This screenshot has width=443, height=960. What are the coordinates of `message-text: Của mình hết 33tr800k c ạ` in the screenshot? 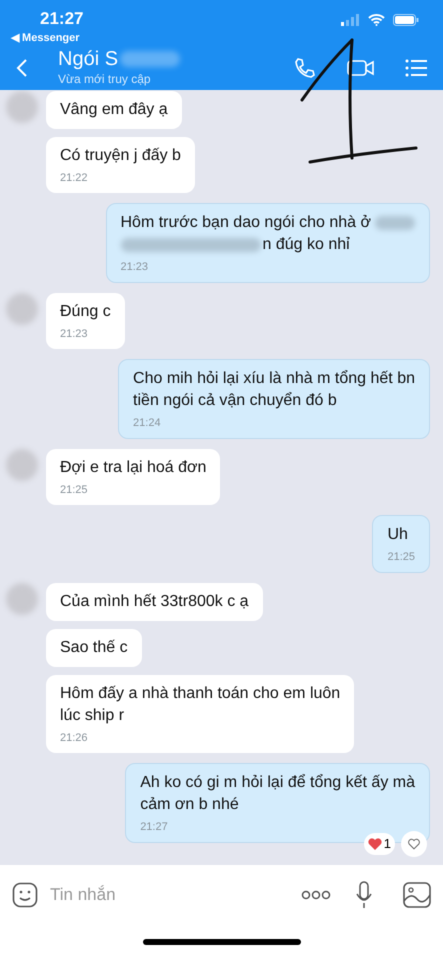 It's located at (154, 602).